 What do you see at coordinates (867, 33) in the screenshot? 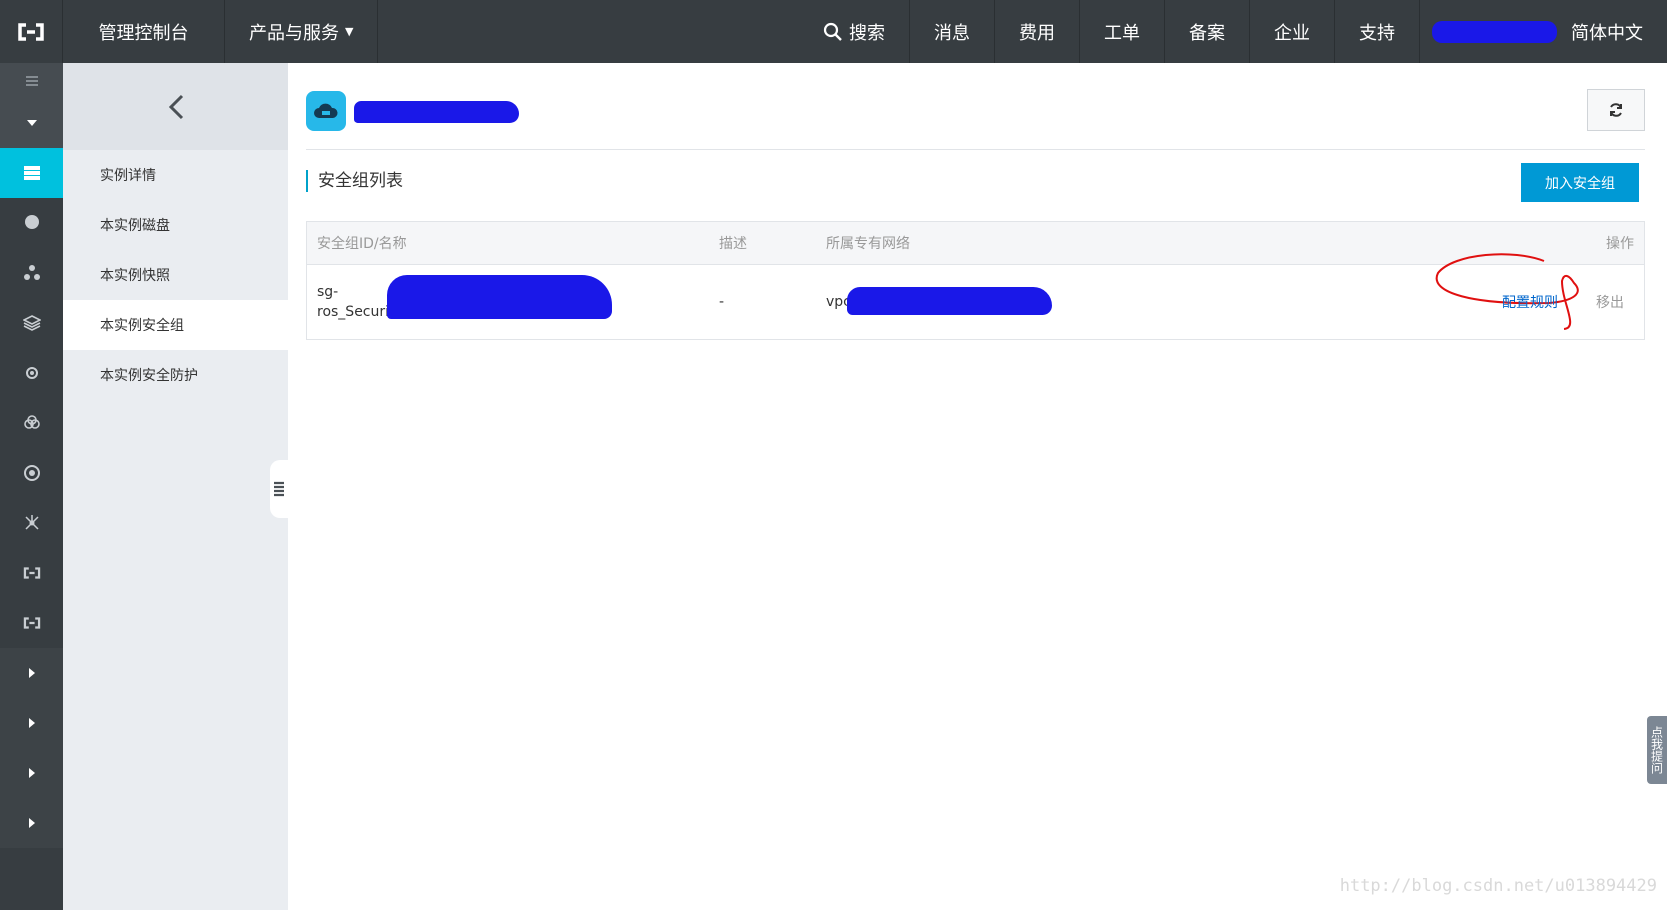
I see `search-label: 搜索` at bounding box center [867, 33].